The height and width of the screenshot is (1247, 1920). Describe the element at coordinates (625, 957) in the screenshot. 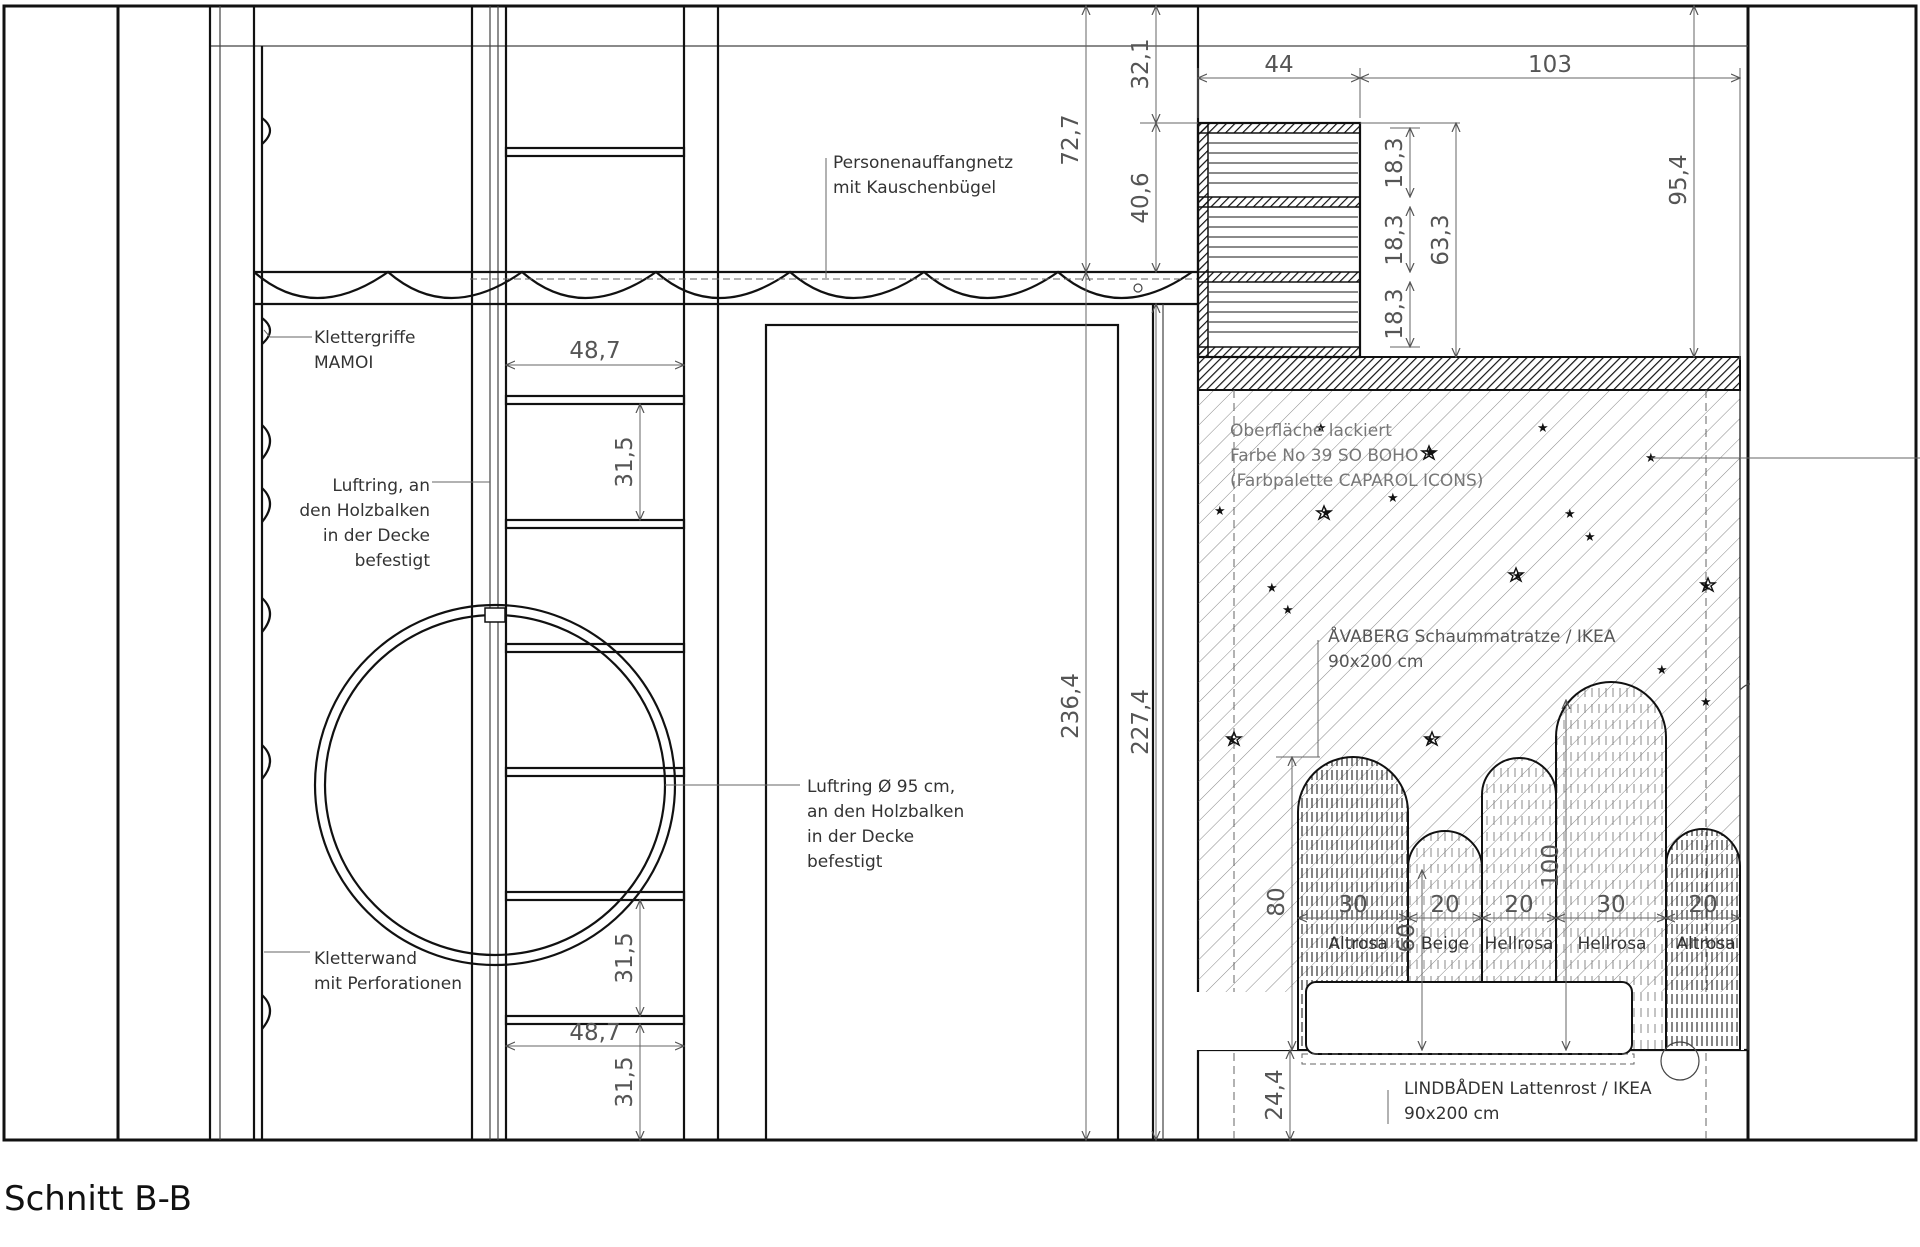

I see `dim-31-5-mid: 31,5` at that location.